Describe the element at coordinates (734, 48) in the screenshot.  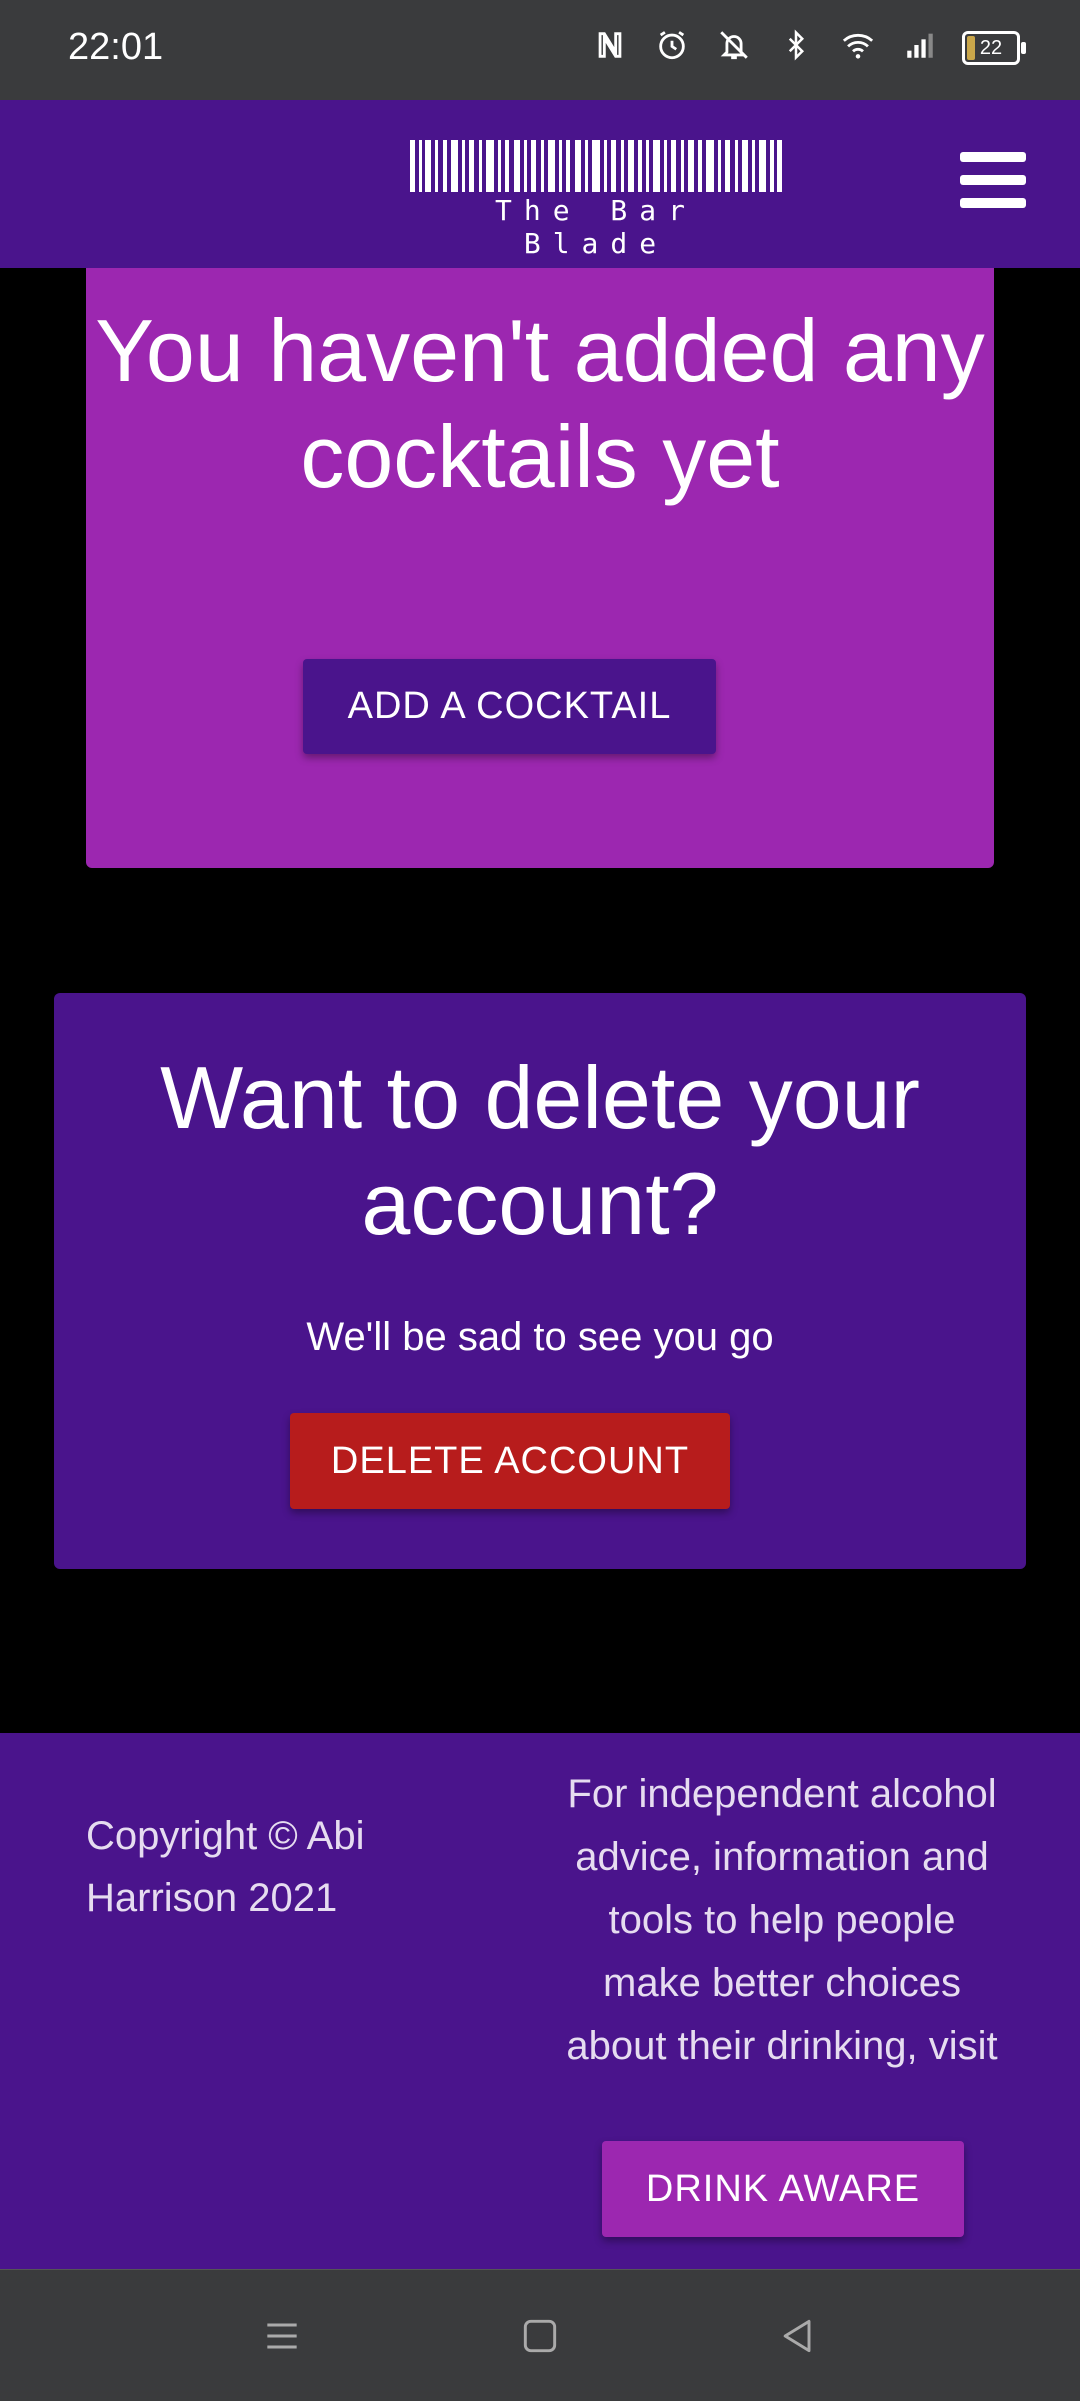
I see `vibrate-icon` at that location.